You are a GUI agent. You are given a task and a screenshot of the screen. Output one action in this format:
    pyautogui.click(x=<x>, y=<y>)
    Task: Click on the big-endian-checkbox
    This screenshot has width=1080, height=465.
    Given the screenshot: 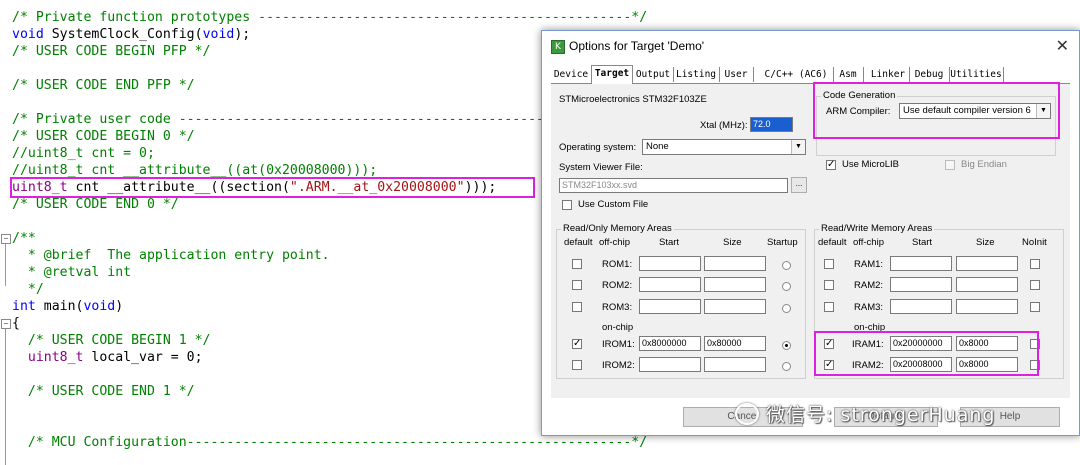 What is the action you would take?
    pyautogui.click(x=950, y=165)
    